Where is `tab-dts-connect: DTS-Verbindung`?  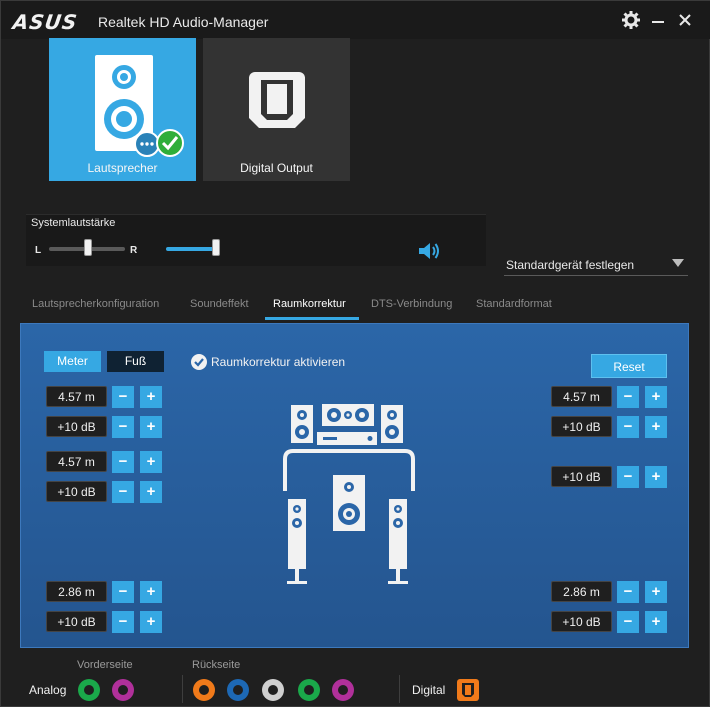
tab-dts-connect: DTS-Verbindung is located at coordinates (411, 304).